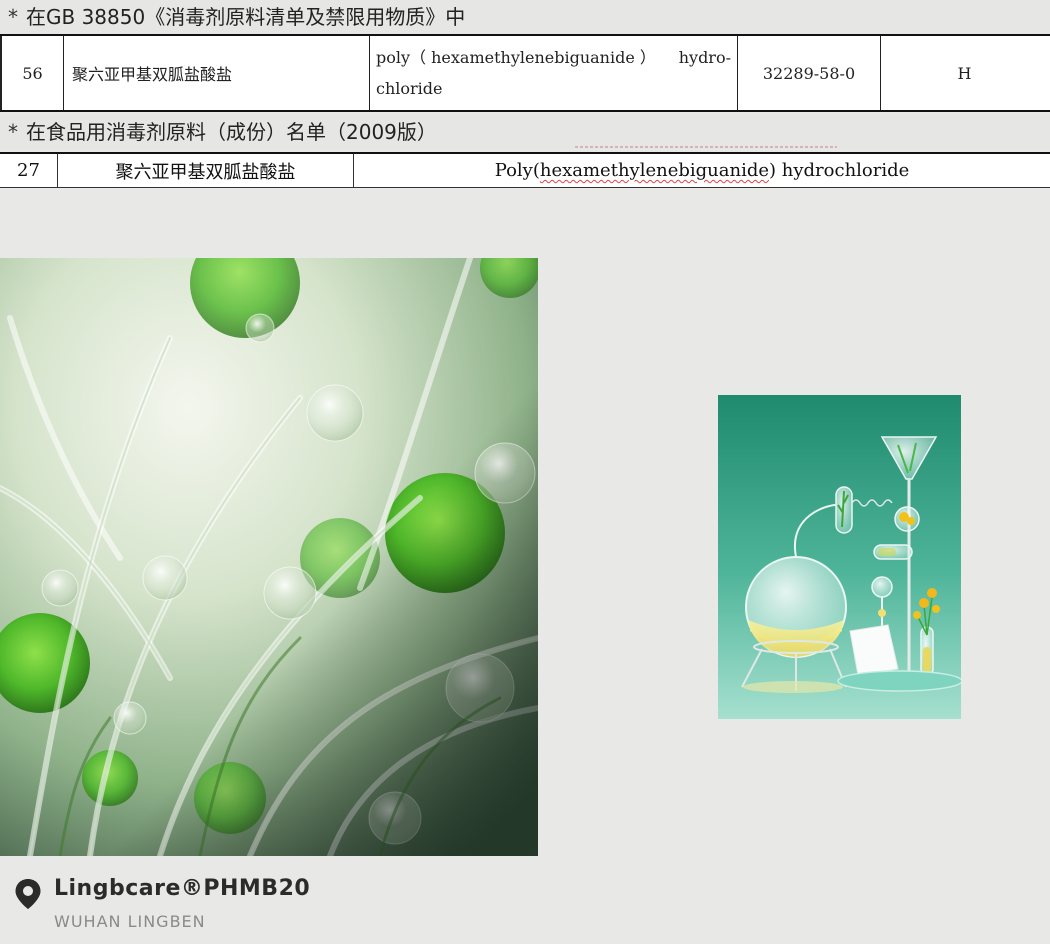  Describe the element at coordinates (246, 17) in the screenshot. I see `section-heading-text: 在GB 38850《消毒剂原料清单及禁限用物质》中` at that location.